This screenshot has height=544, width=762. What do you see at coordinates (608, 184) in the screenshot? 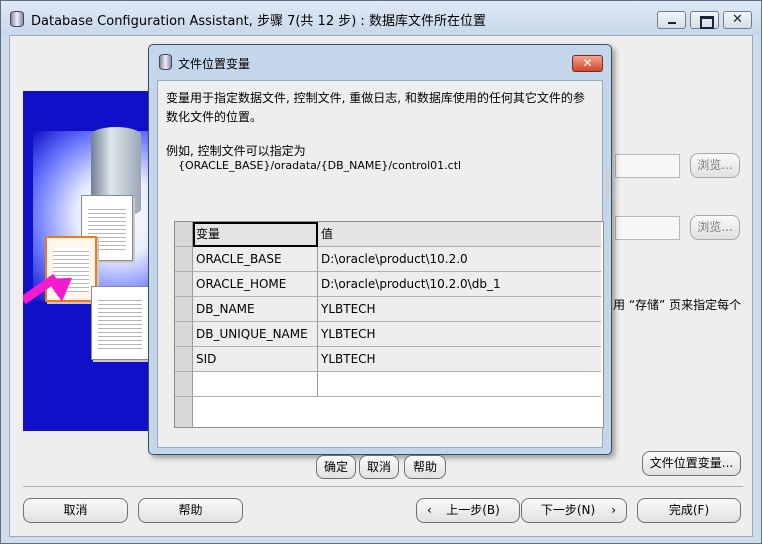
I see `scroll-indicator` at bounding box center [608, 184].